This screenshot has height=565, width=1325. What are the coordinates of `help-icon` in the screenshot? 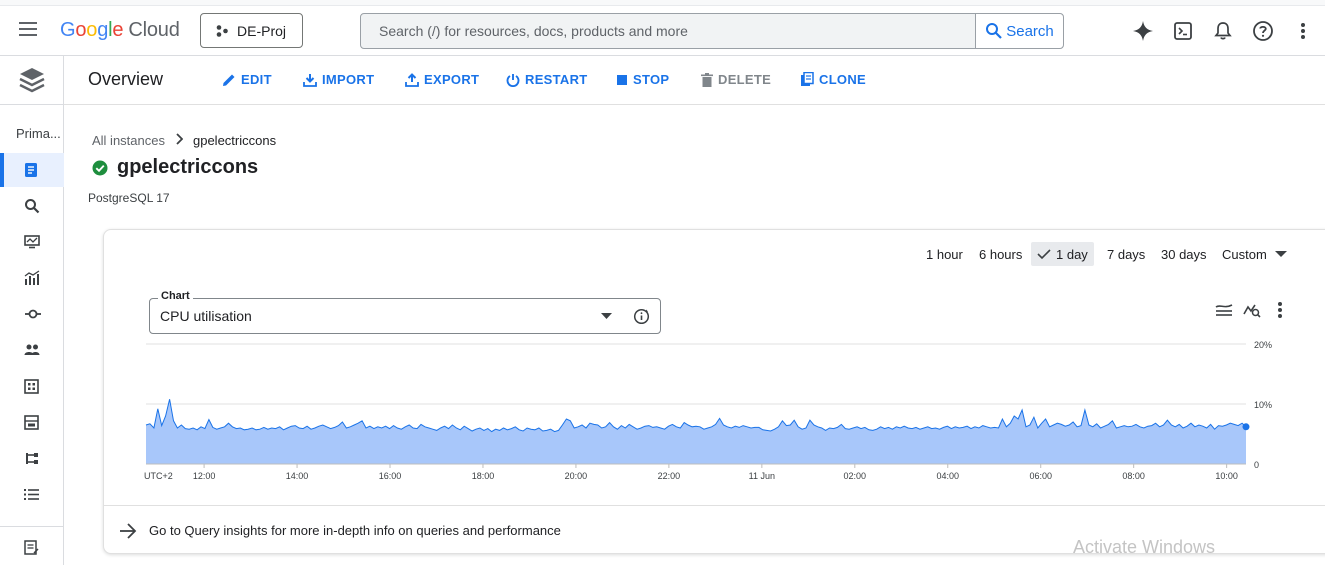 It's located at (1263, 31).